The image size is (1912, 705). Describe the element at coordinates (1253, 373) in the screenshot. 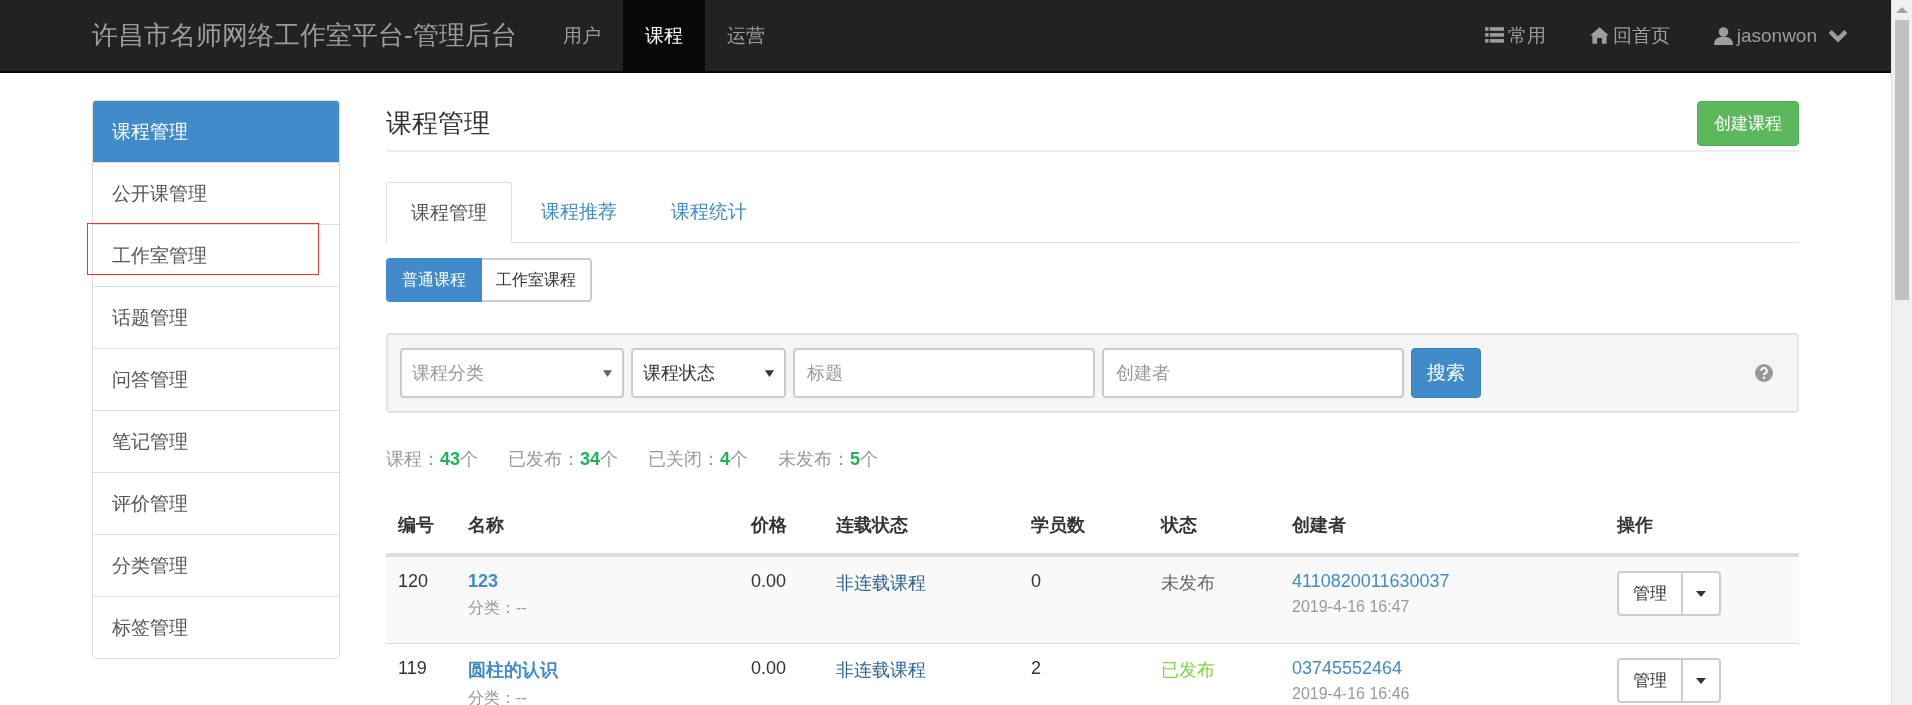

I see `creator-input: 创建者` at that location.